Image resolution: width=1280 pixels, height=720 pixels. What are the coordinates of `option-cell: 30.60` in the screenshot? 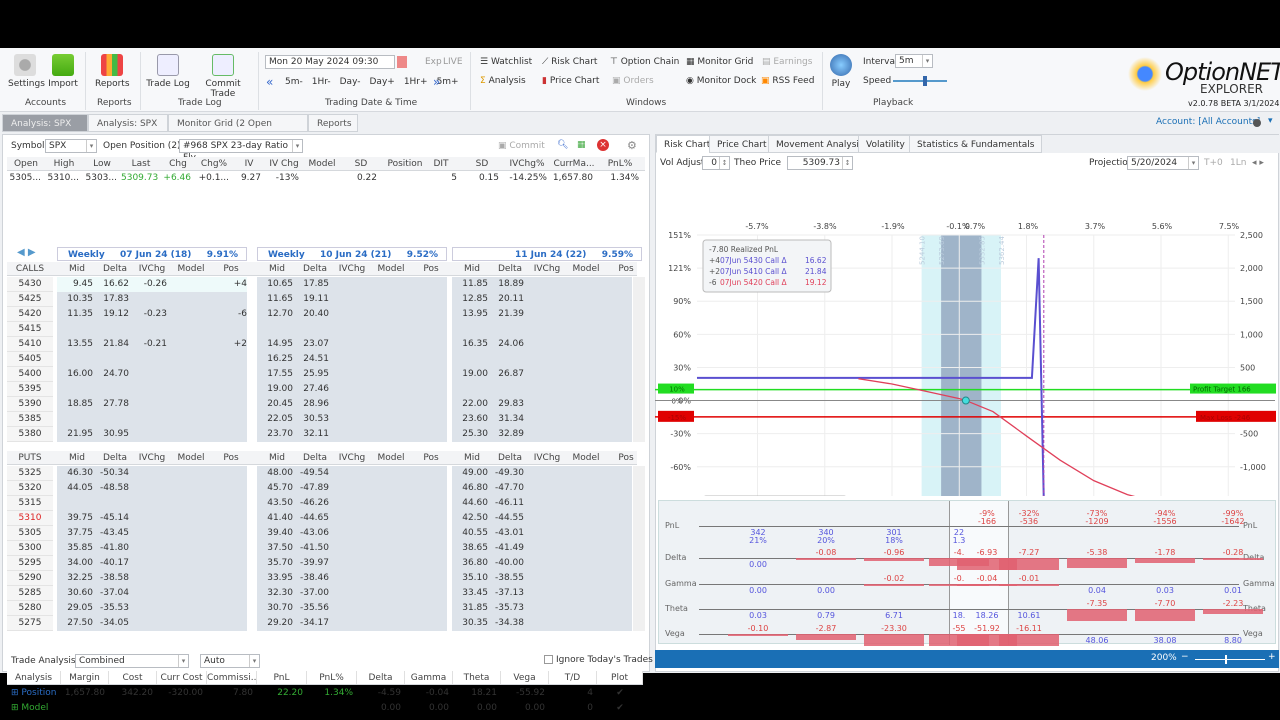 It's located at (77, 593).